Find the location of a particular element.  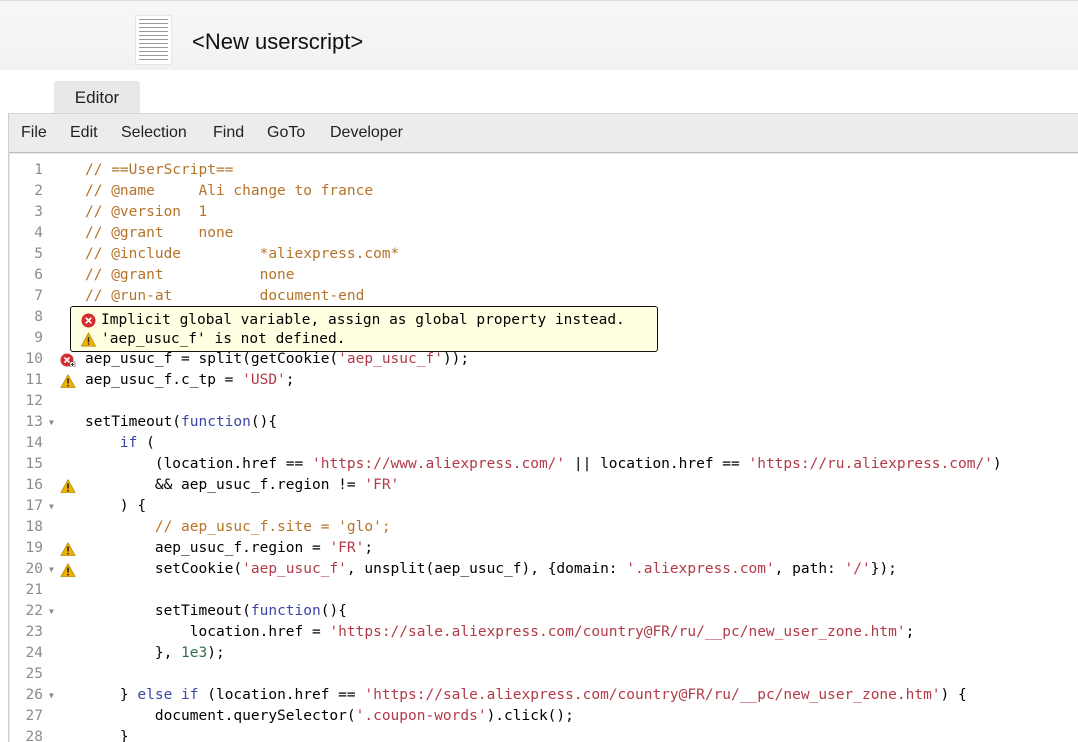

code-text: }, 1e3); is located at coordinates (155, 653).